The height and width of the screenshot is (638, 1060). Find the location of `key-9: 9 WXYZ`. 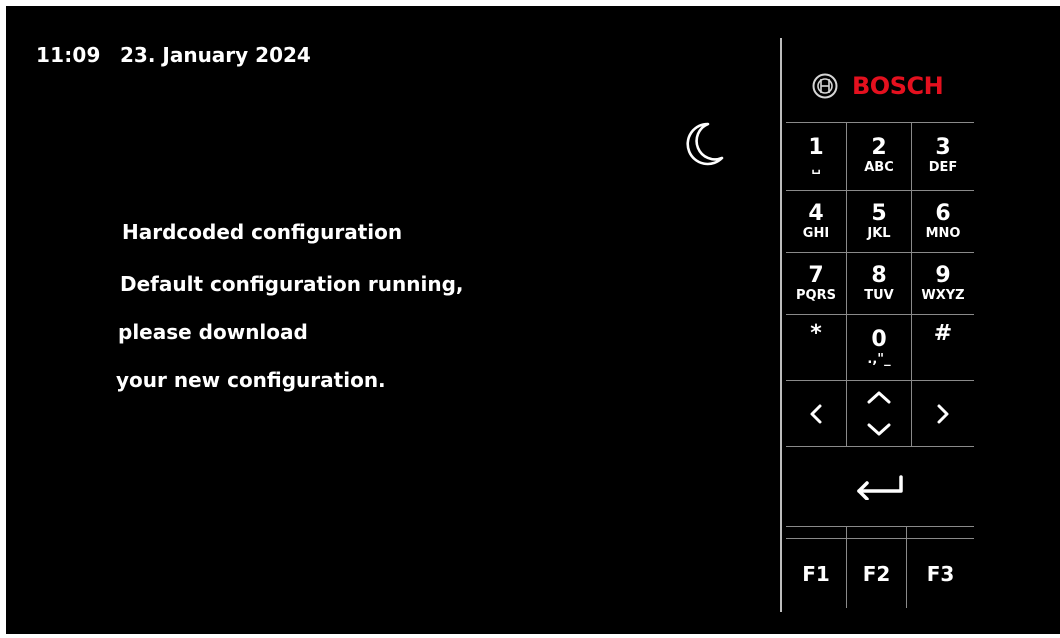

key-9: 9 WXYZ is located at coordinates (943, 283).